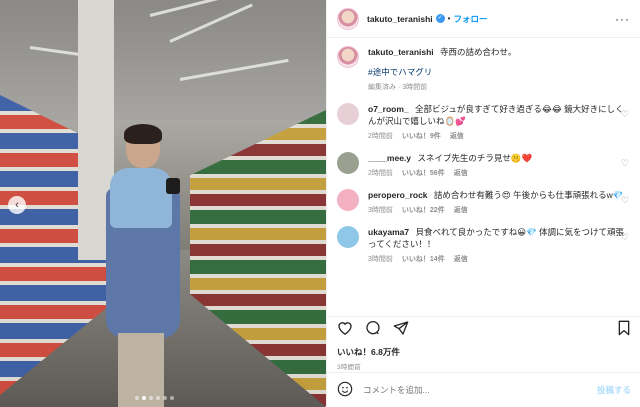 The width and height of the screenshot is (640, 407). I want to click on comment-icon, so click(373, 329).